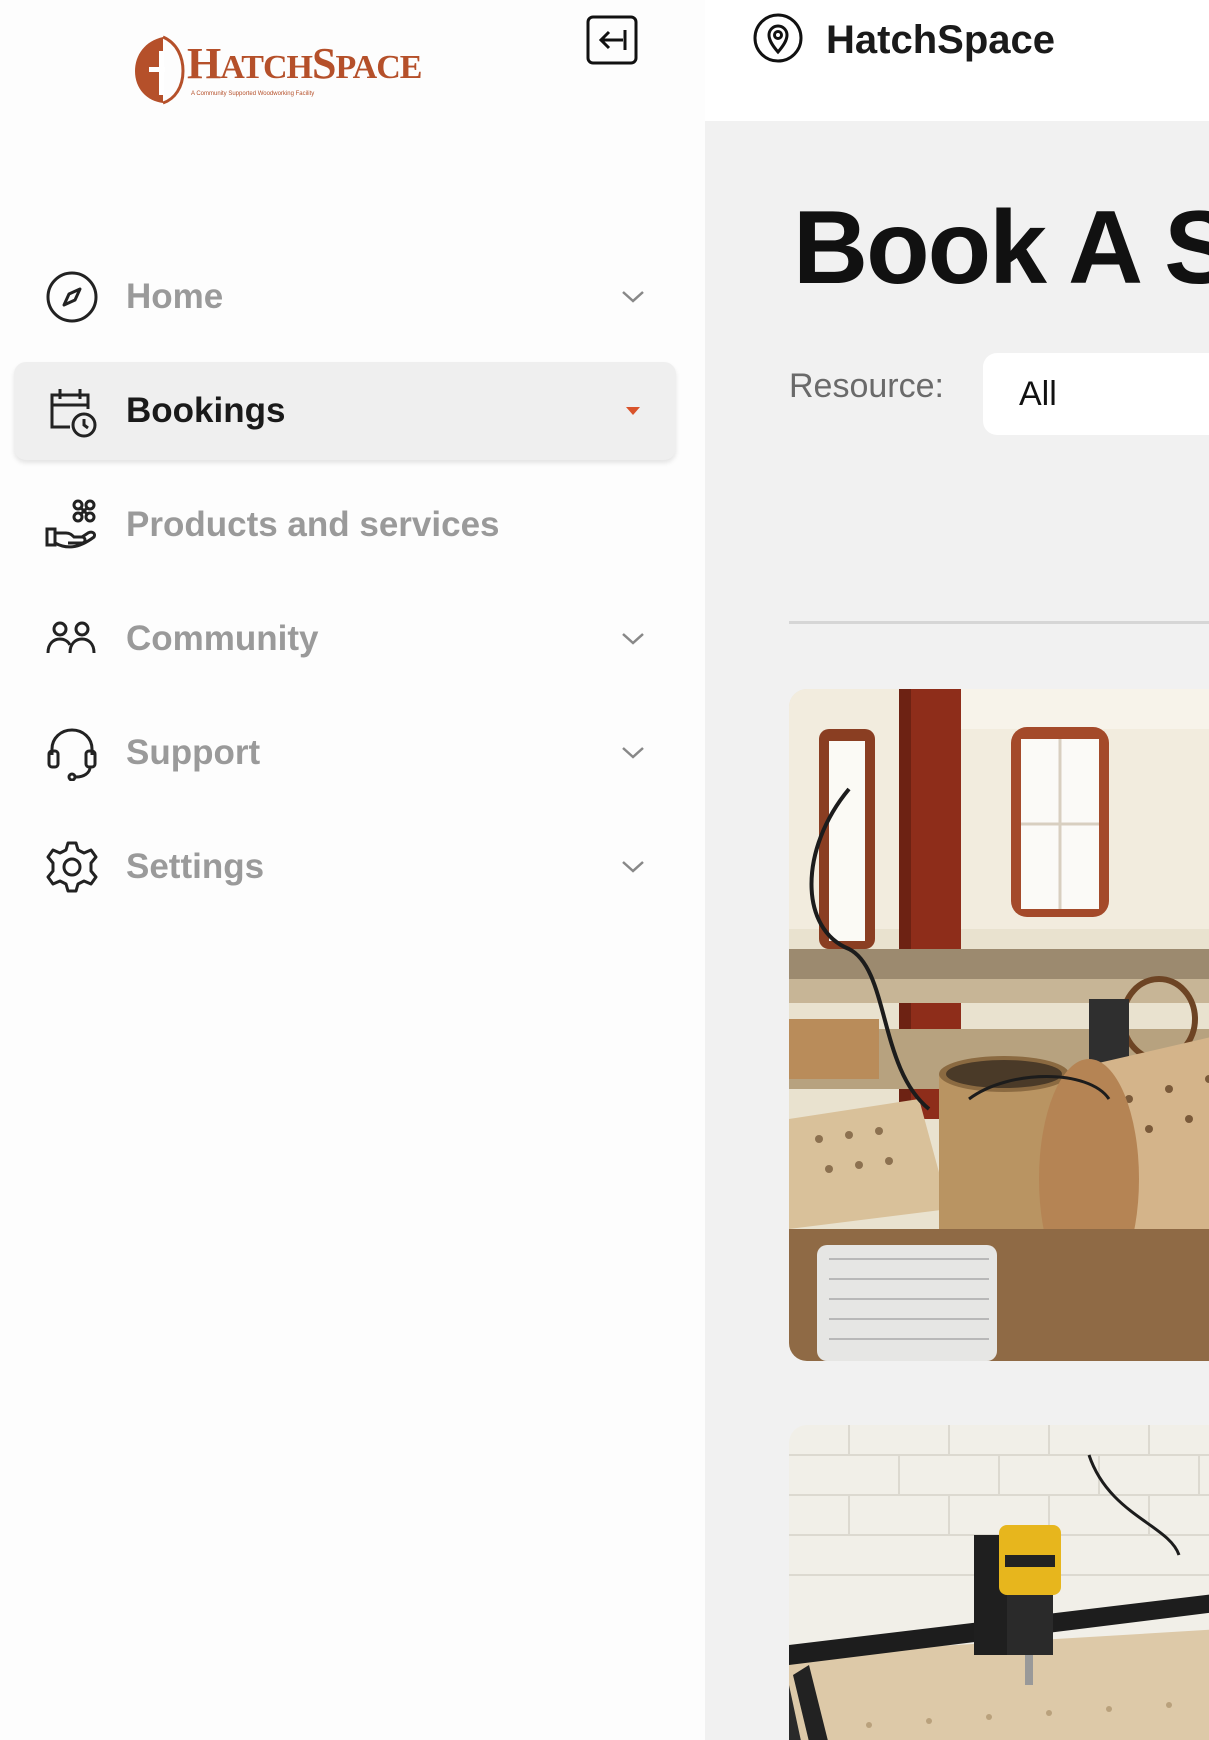  Describe the element at coordinates (778, 40) in the screenshot. I see `location-pin-icon` at that location.